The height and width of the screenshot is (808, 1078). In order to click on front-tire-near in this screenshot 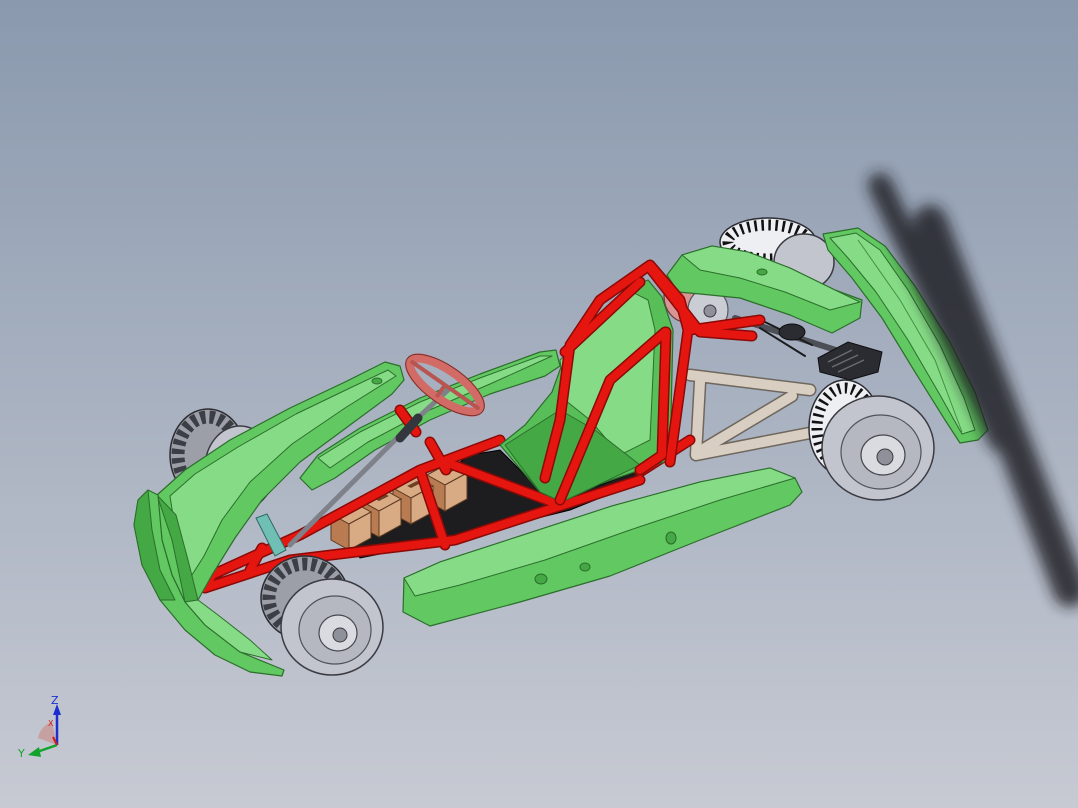, I will do `click(322, 615)`.